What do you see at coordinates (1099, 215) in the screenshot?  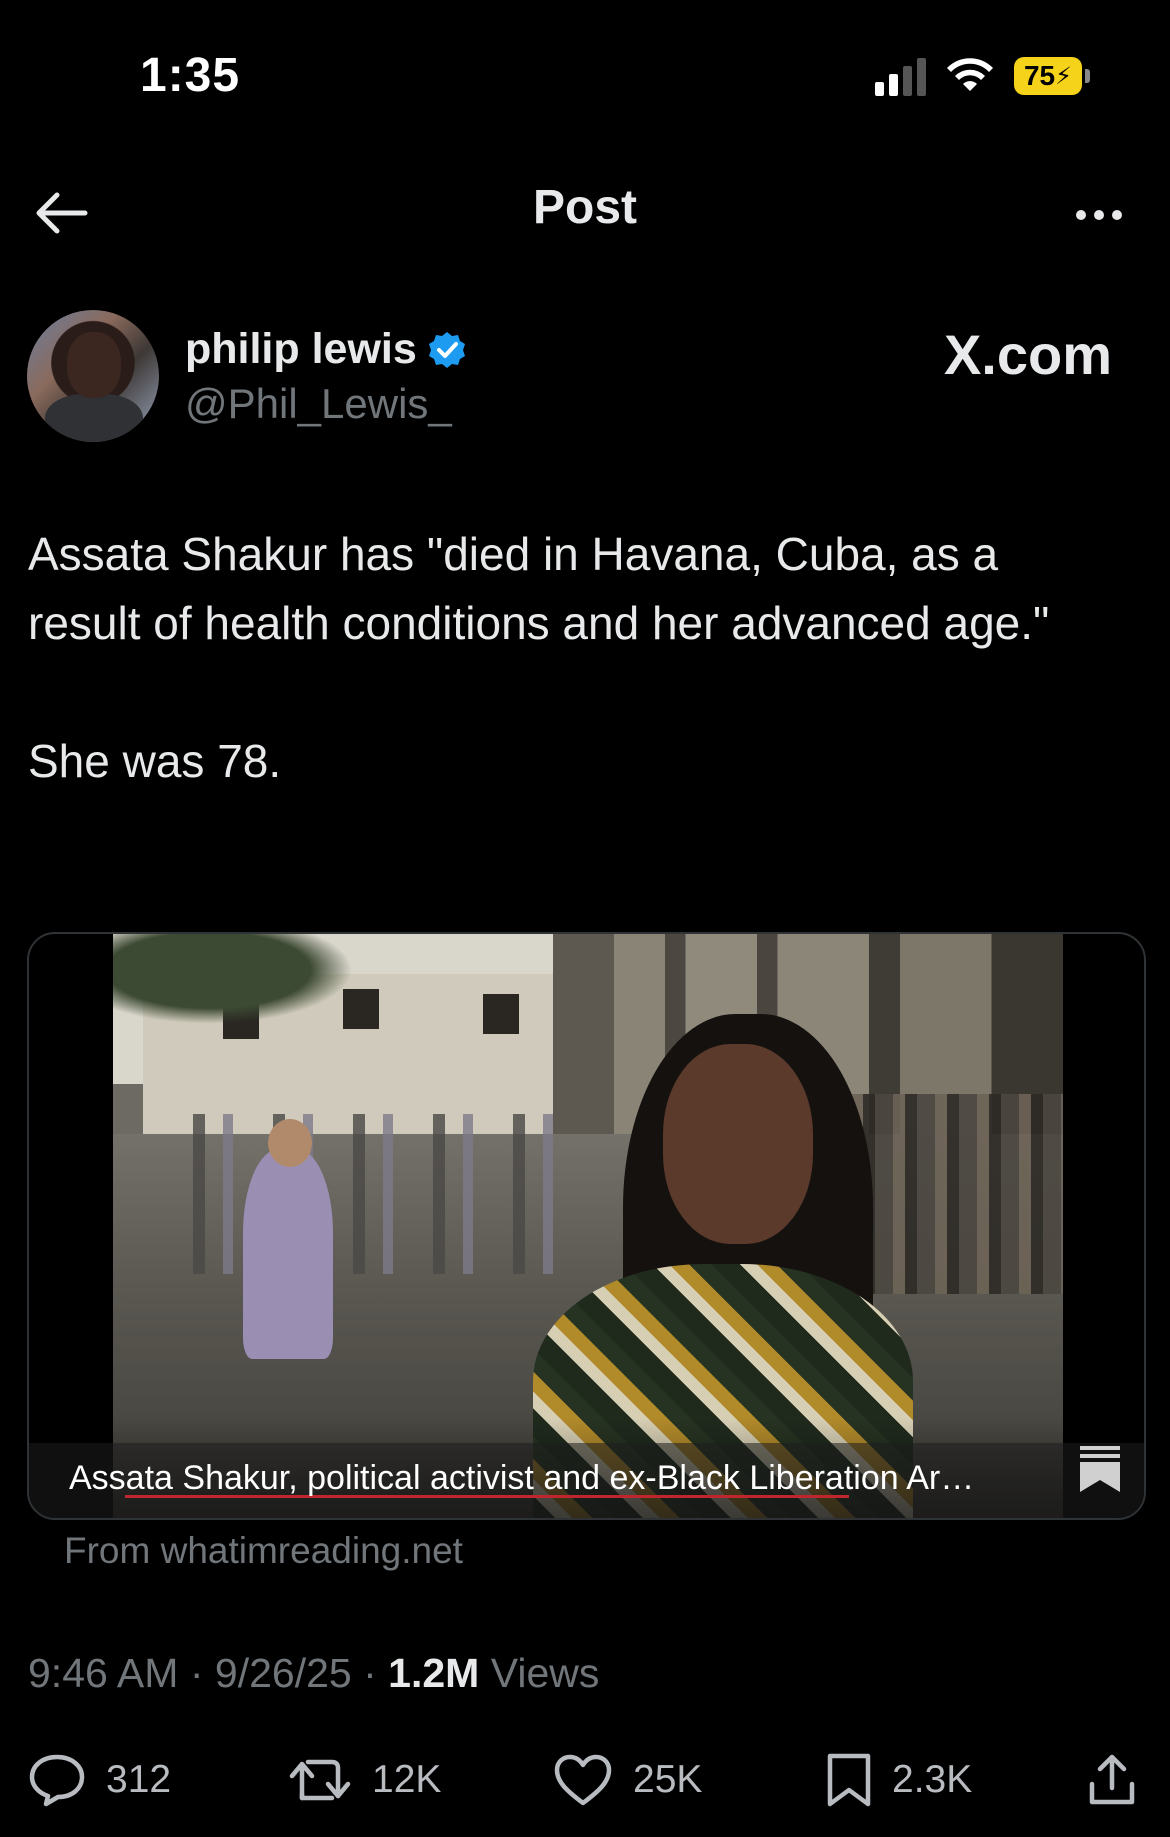 I see `more-button` at bounding box center [1099, 215].